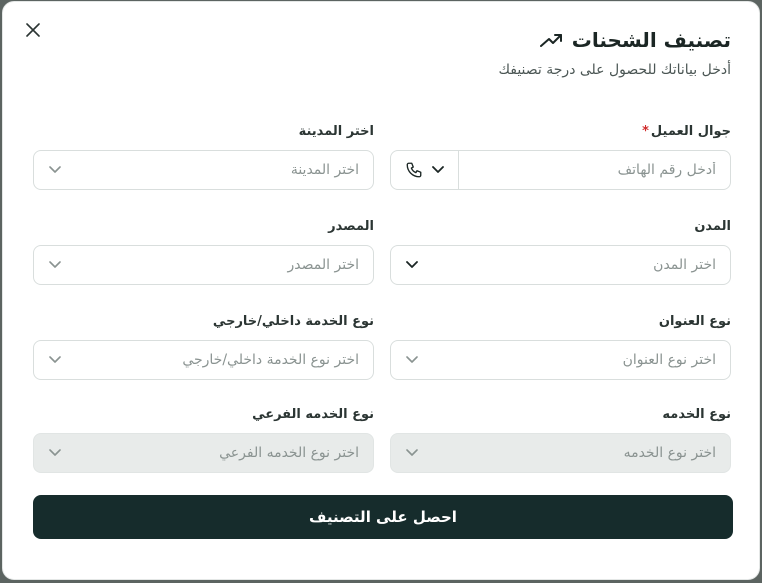 The width and height of the screenshot is (762, 583). What do you see at coordinates (313, 414) in the screenshot?
I see `sub-service-type-label: نوع الخدمه الفرعي` at bounding box center [313, 414].